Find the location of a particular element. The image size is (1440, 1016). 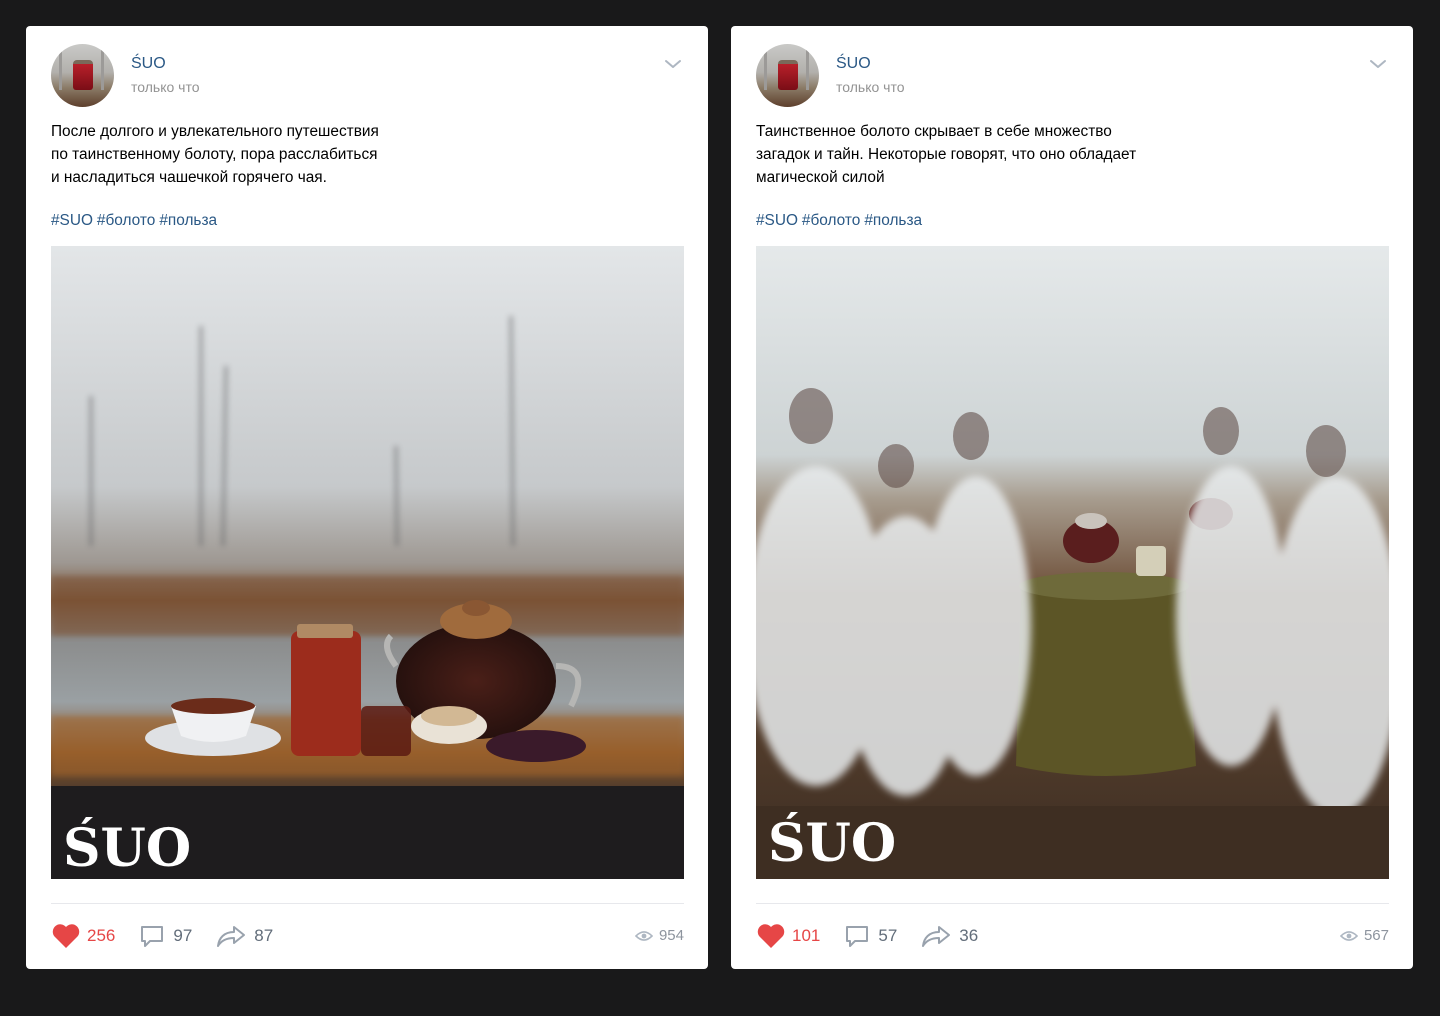

comment-count: 97 is located at coordinates (183, 935).